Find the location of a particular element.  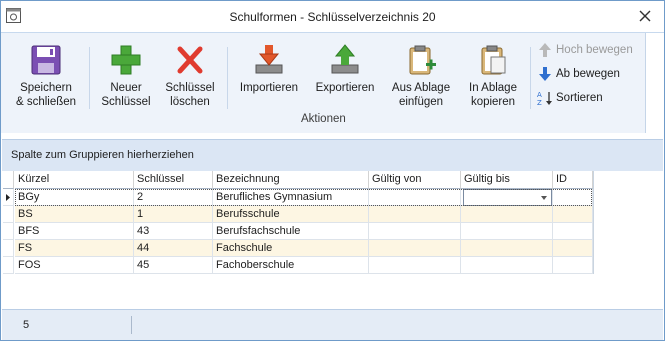

clipboard-paste-icon is located at coordinates (422, 60).